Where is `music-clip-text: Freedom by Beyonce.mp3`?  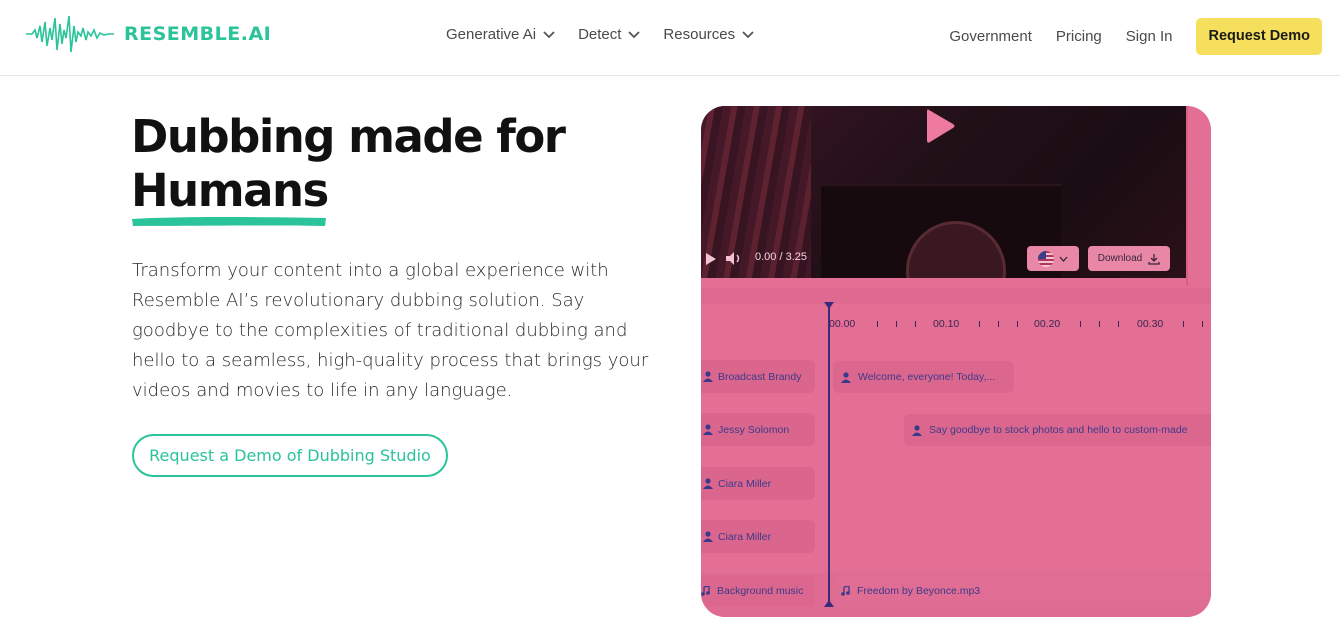 music-clip-text: Freedom by Beyonce.mp3 is located at coordinates (919, 591).